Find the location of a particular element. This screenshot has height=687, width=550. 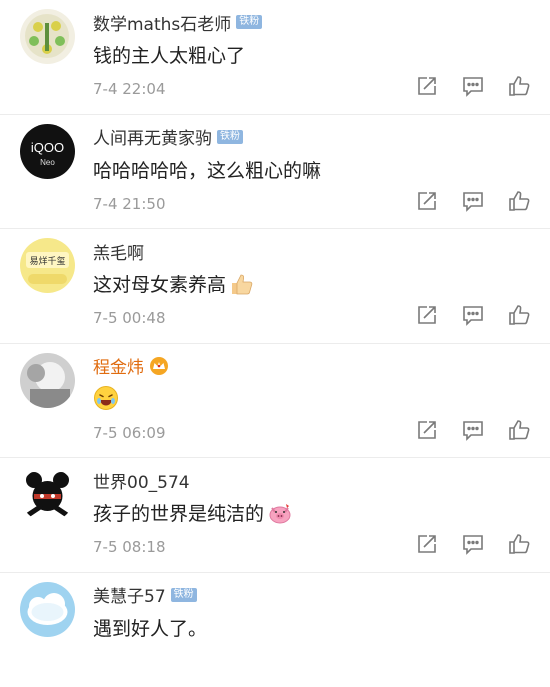

pig-emoji-icon is located at coordinates (280, 513).